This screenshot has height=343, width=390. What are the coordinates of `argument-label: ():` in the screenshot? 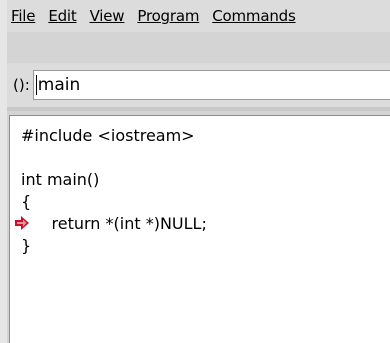 It's located at (21, 85).